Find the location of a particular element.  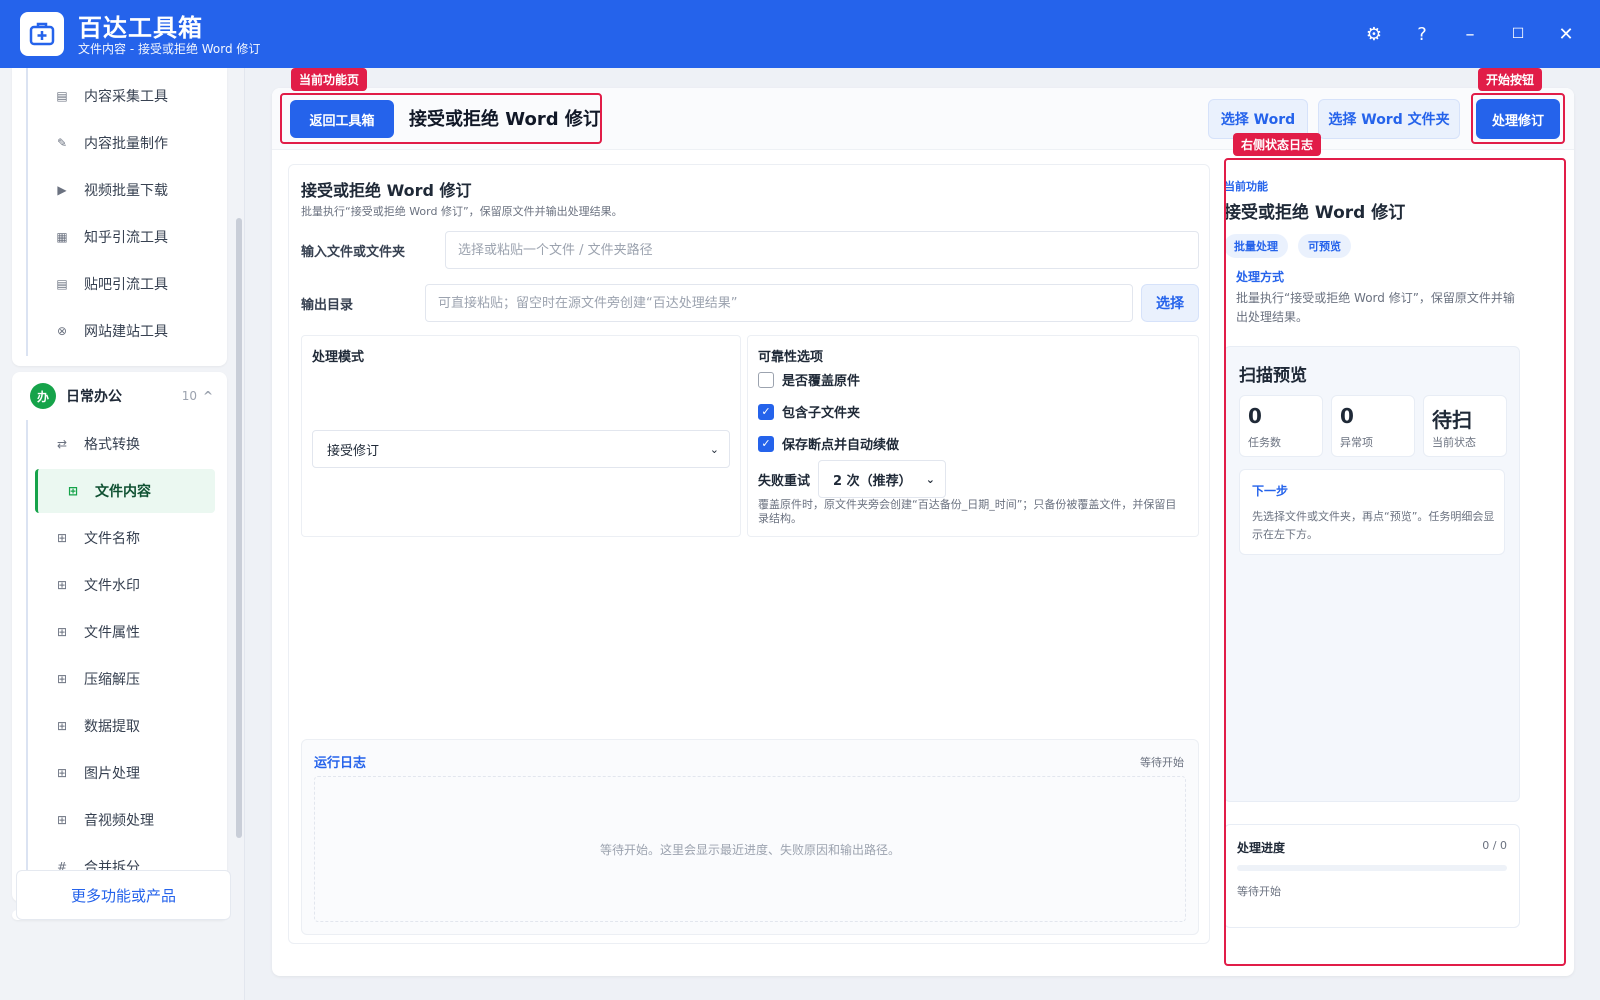

input-path-label: 输入文件或文件夹 is located at coordinates (353, 252).